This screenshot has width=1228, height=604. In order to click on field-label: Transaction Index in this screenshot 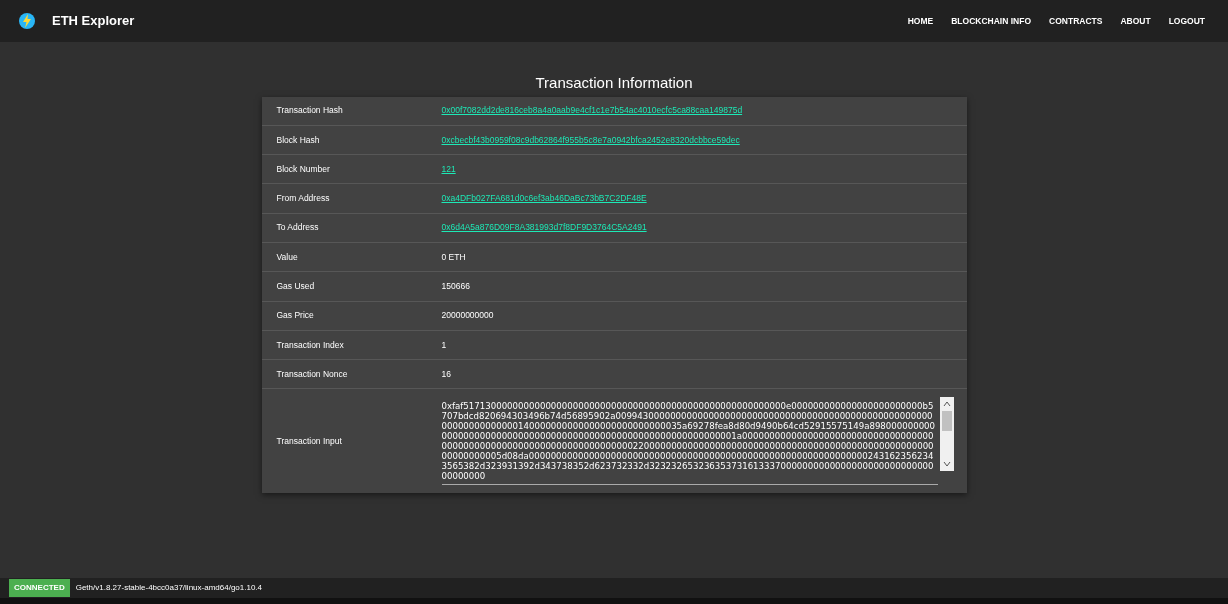, I will do `click(310, 345)`.